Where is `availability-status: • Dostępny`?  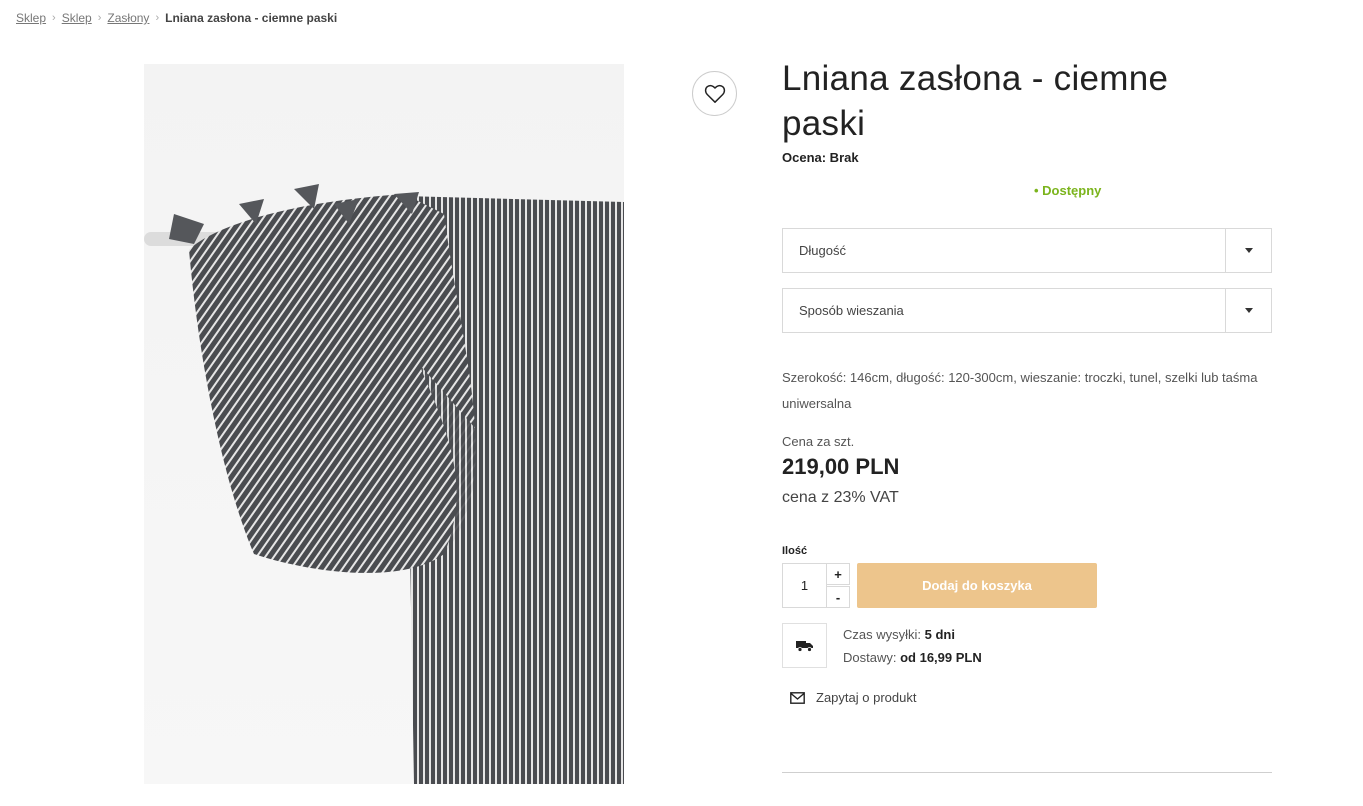
availability-status: • Dostępny is located at coordinates (1068, 190).